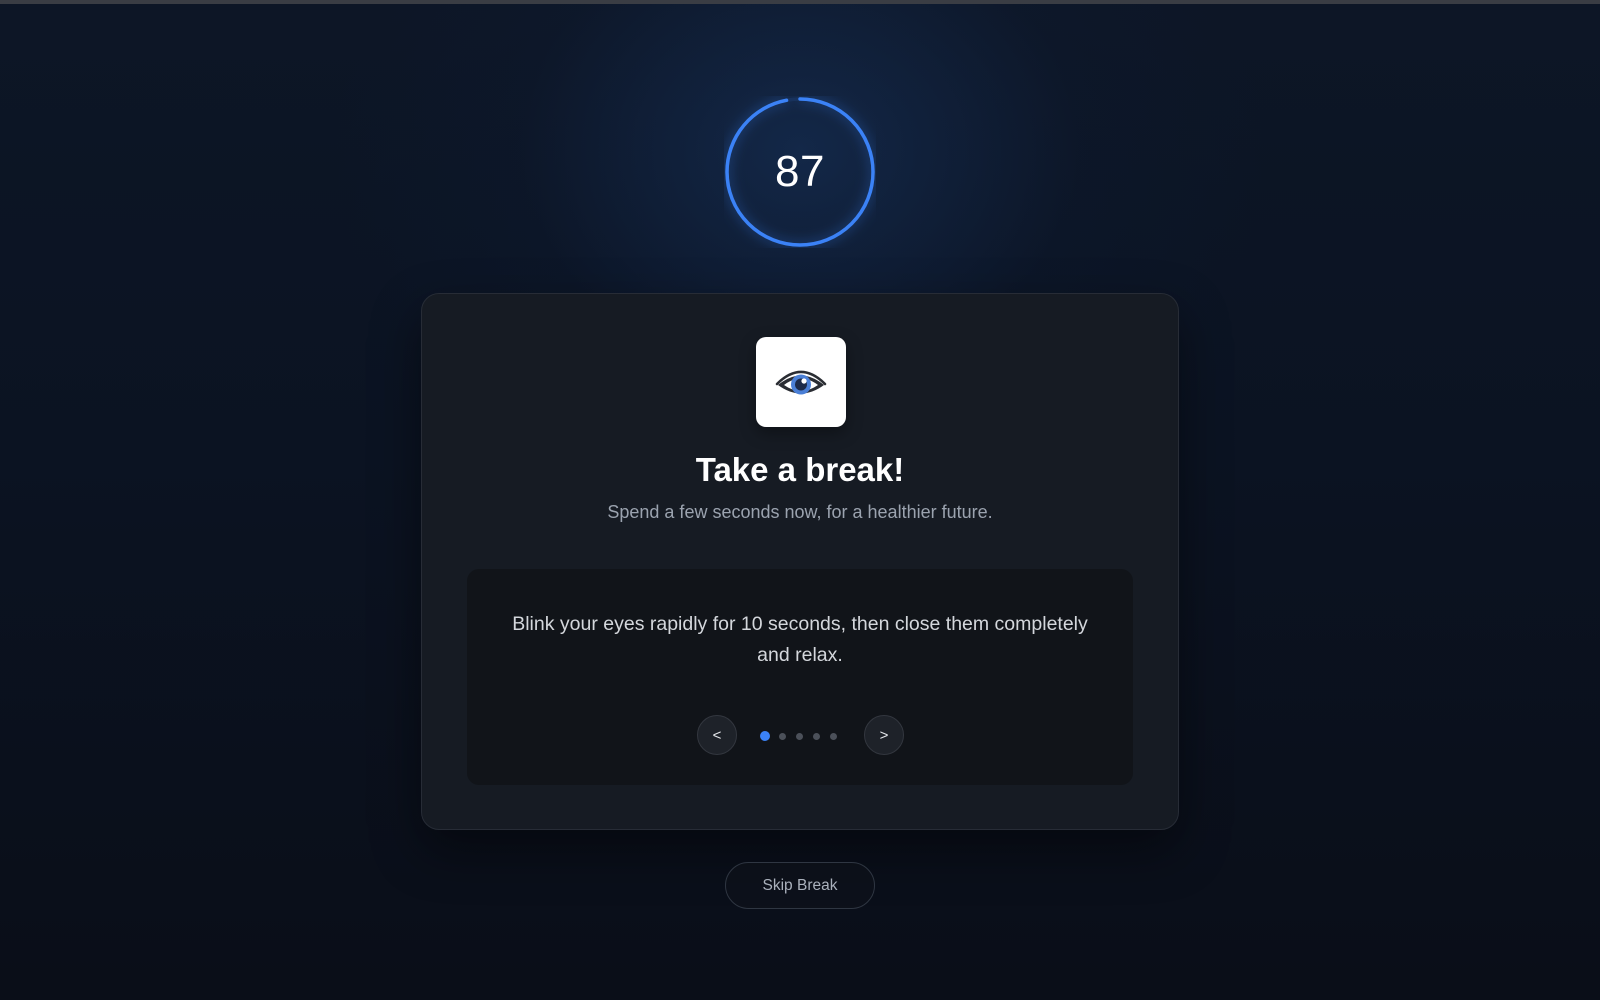 This screenshot has width=1600, height=1000. I want to click on countdown-timer: 87, so click(800, 172).